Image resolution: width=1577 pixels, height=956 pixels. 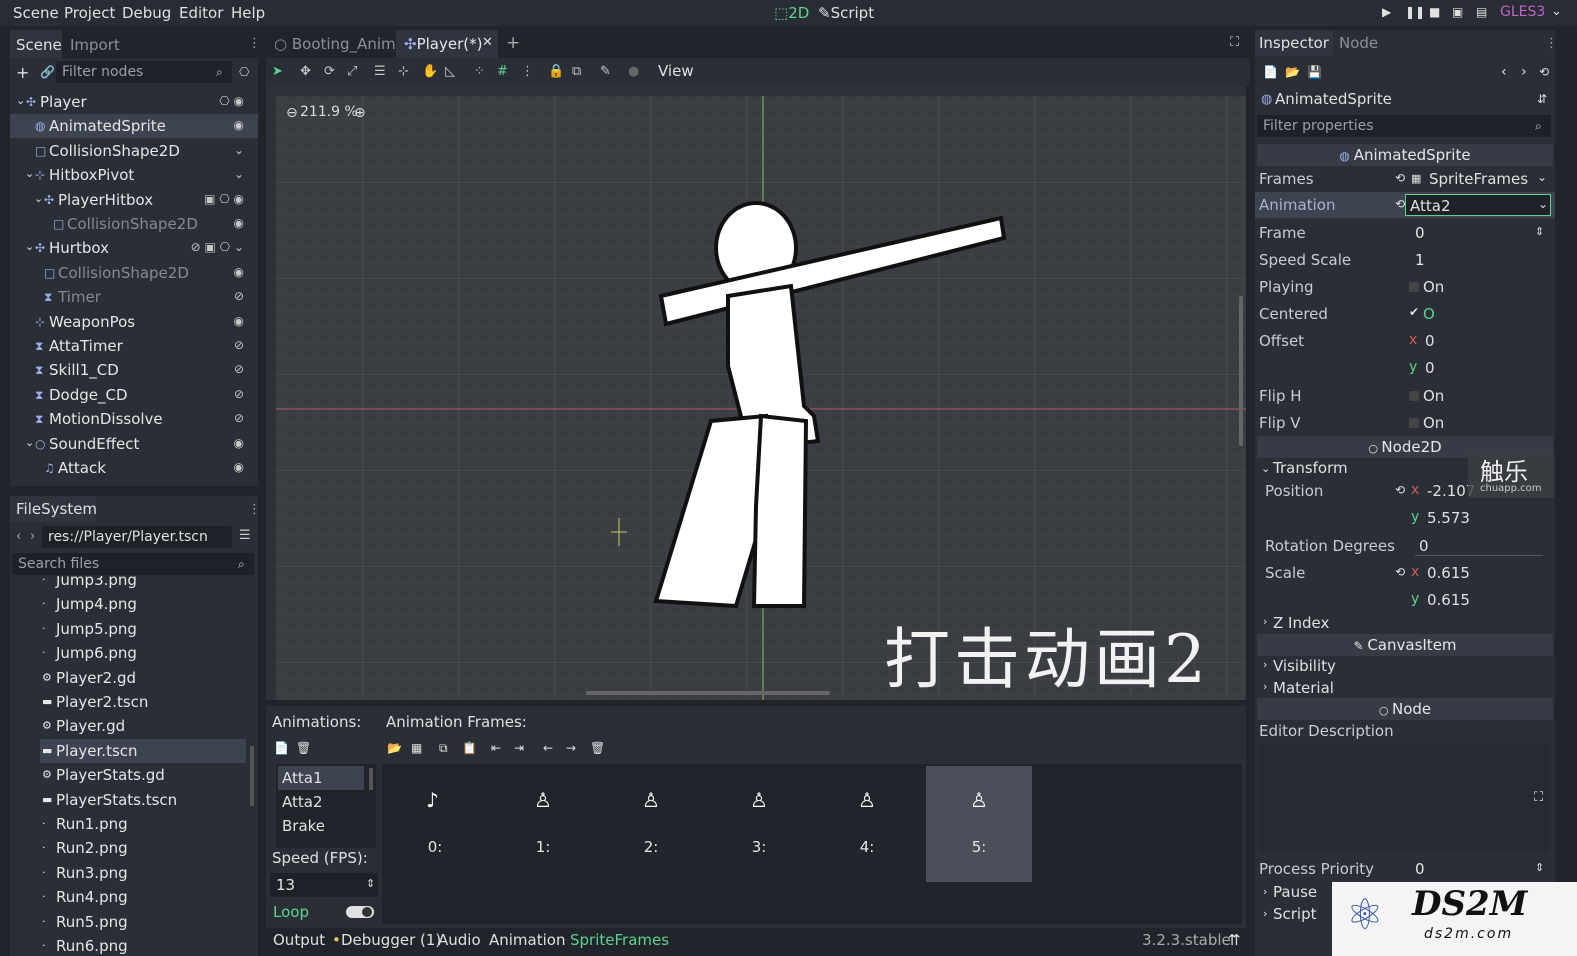 I want to click on menu-debug: Debug, so click(x=146, y=13).